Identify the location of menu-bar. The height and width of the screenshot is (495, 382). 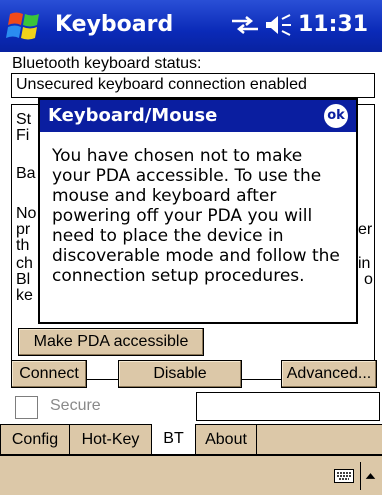
(191, 475).